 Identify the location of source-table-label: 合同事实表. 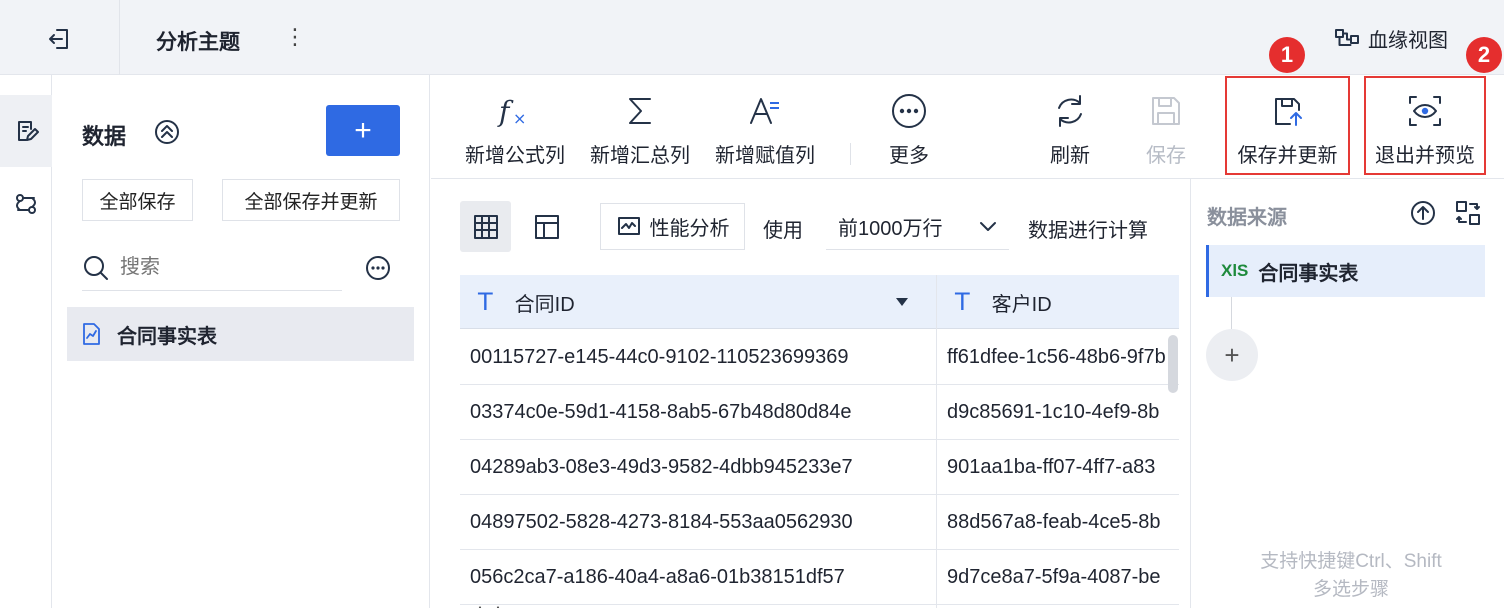
(1308, 273).